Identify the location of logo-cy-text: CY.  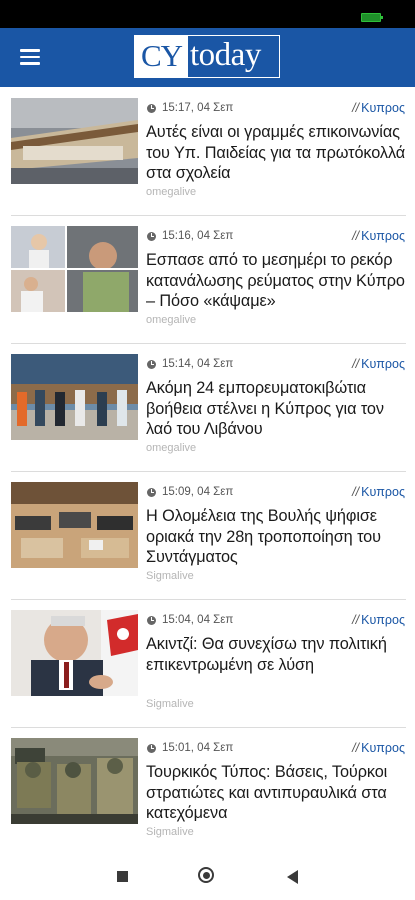
(161, 56).